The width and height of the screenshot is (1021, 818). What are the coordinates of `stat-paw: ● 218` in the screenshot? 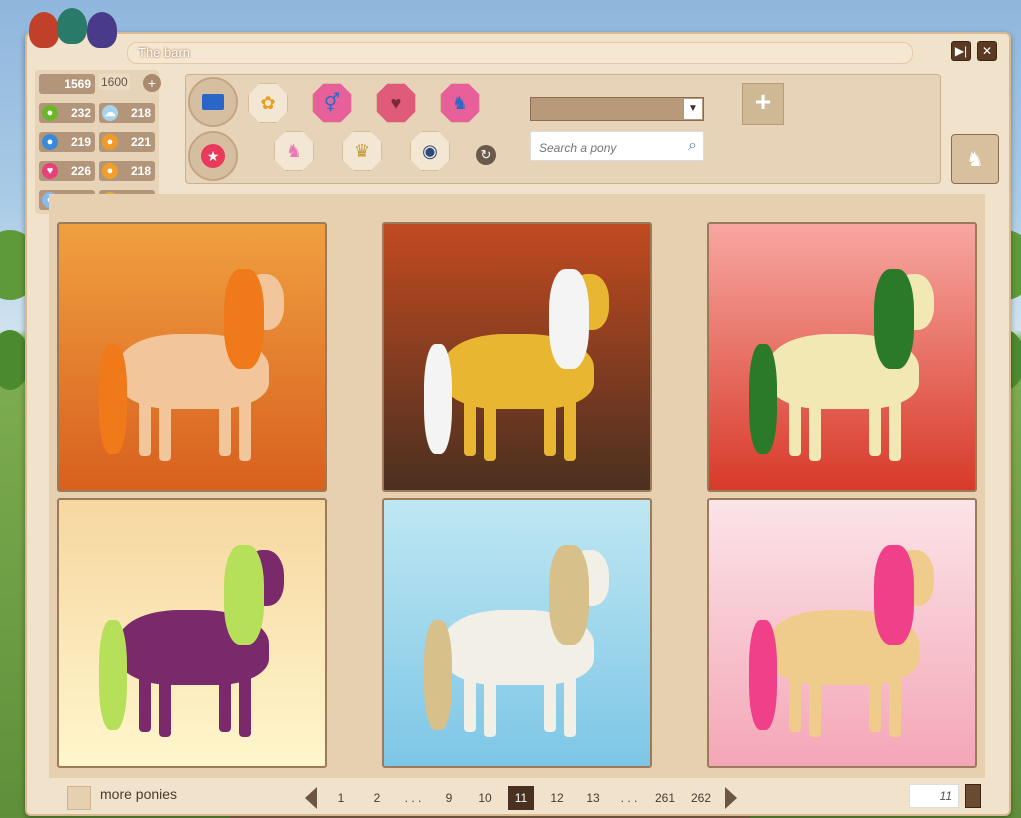 It's located at (127, 171).